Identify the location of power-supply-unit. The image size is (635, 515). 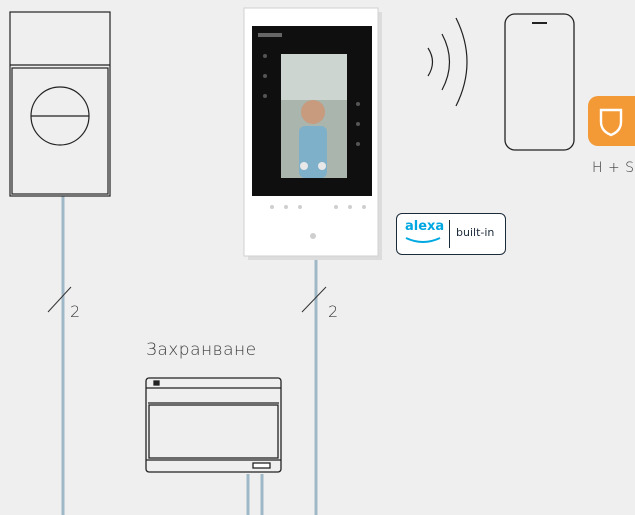
(213, 425).